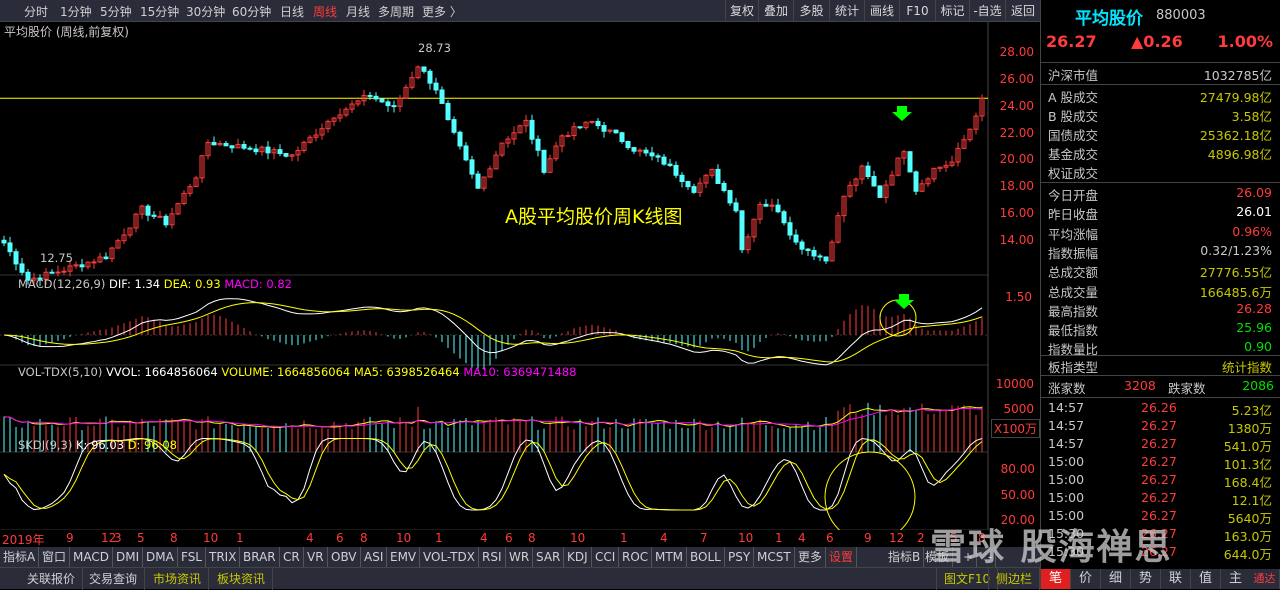 This screenshot has height=590, width=1280. Describe the element at coordinates (434, 48) in the screenshot. I see `high-label: 28.73` at that location.